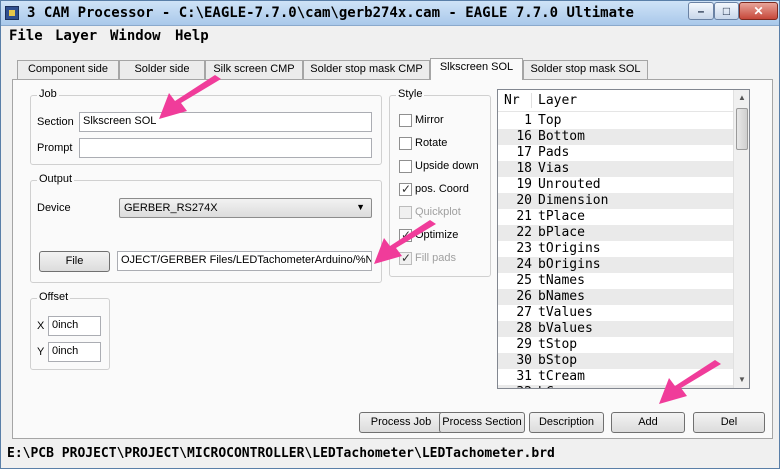  Describe the element at coordinates (554, 152) in the screenshot. I see `layer-name: Pads` at that location.